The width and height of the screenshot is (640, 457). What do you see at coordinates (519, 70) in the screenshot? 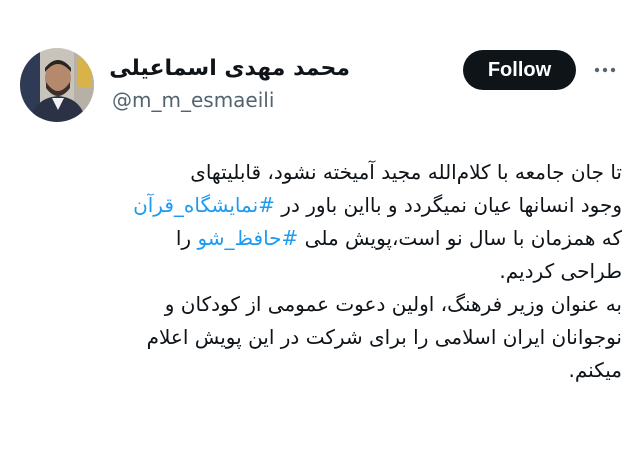
I see `follow-button: Follow` at bounding box center [519, 70].